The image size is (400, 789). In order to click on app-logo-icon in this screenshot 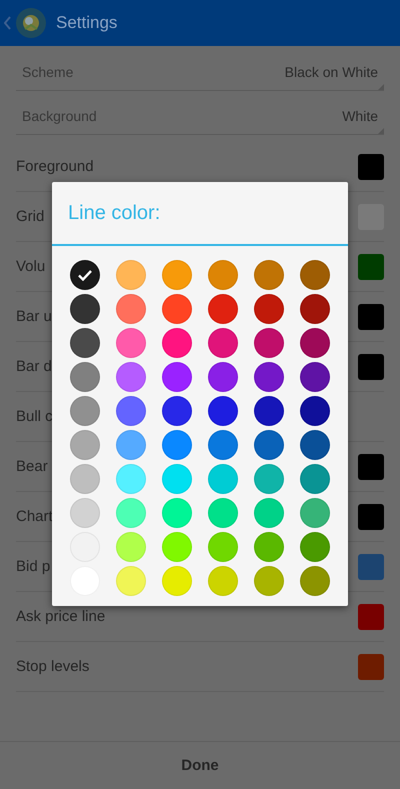, I will do `click(31, 23)`.